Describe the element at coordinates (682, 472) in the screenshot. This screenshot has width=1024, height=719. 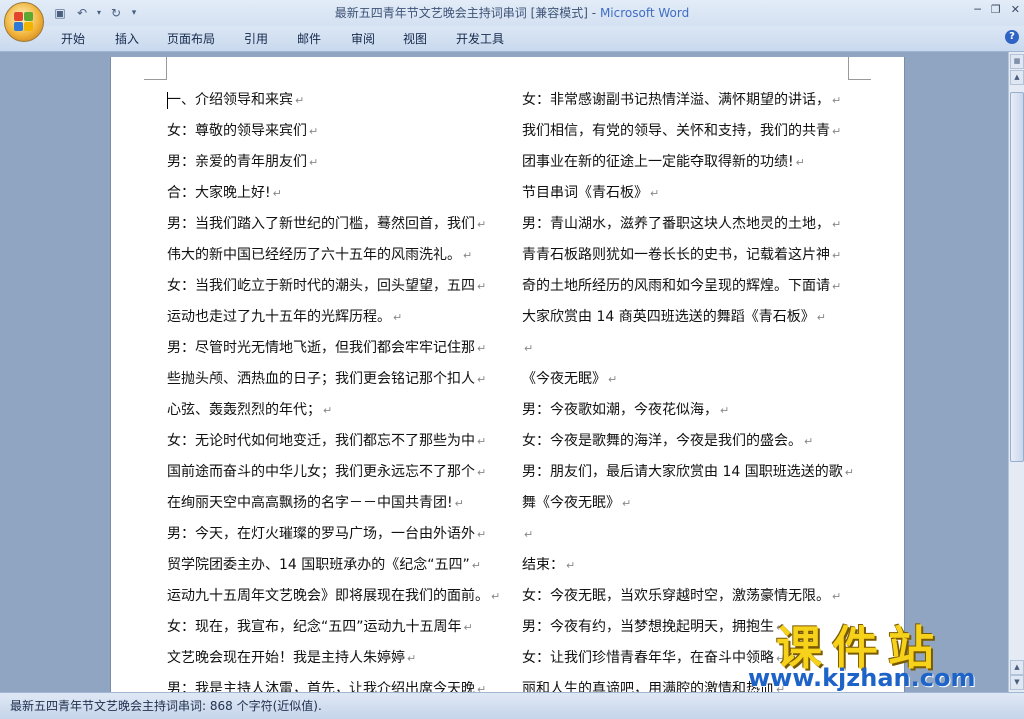
I see `line-text: 男：朋友们，最后请大家欣赏由 14 国职班选送的歌` at that location.